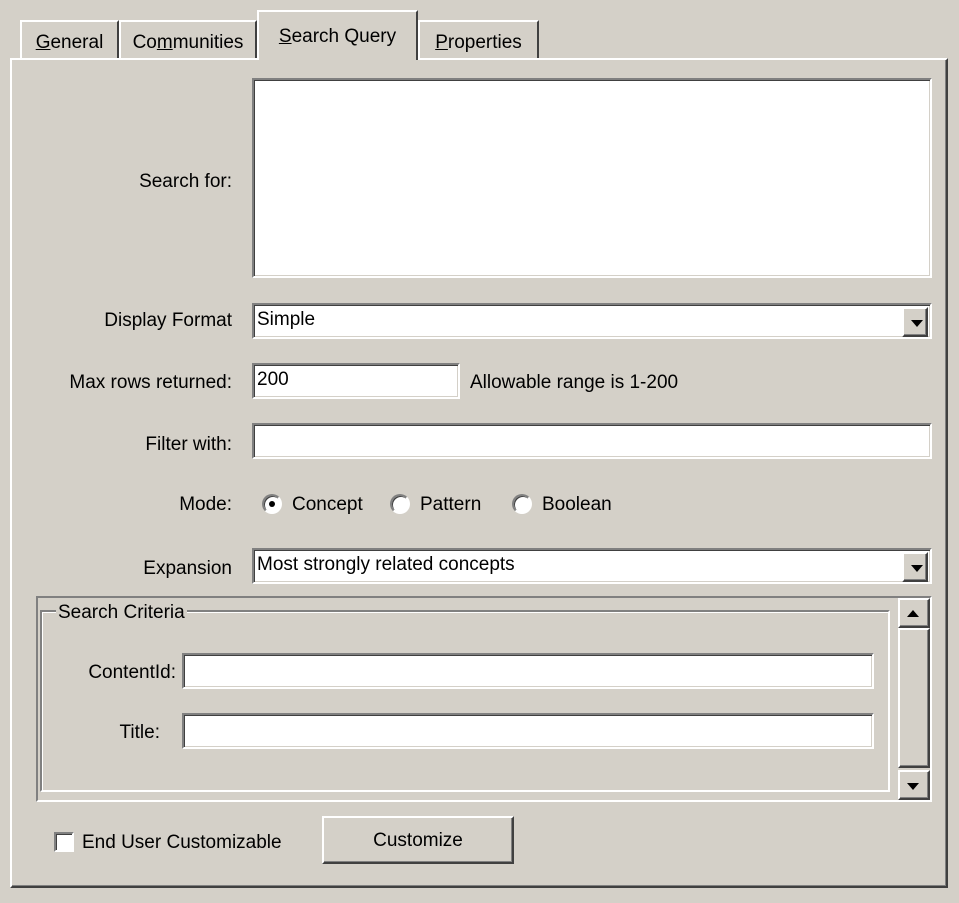  I want to click on tab-label: Communities, so click(188, 42).